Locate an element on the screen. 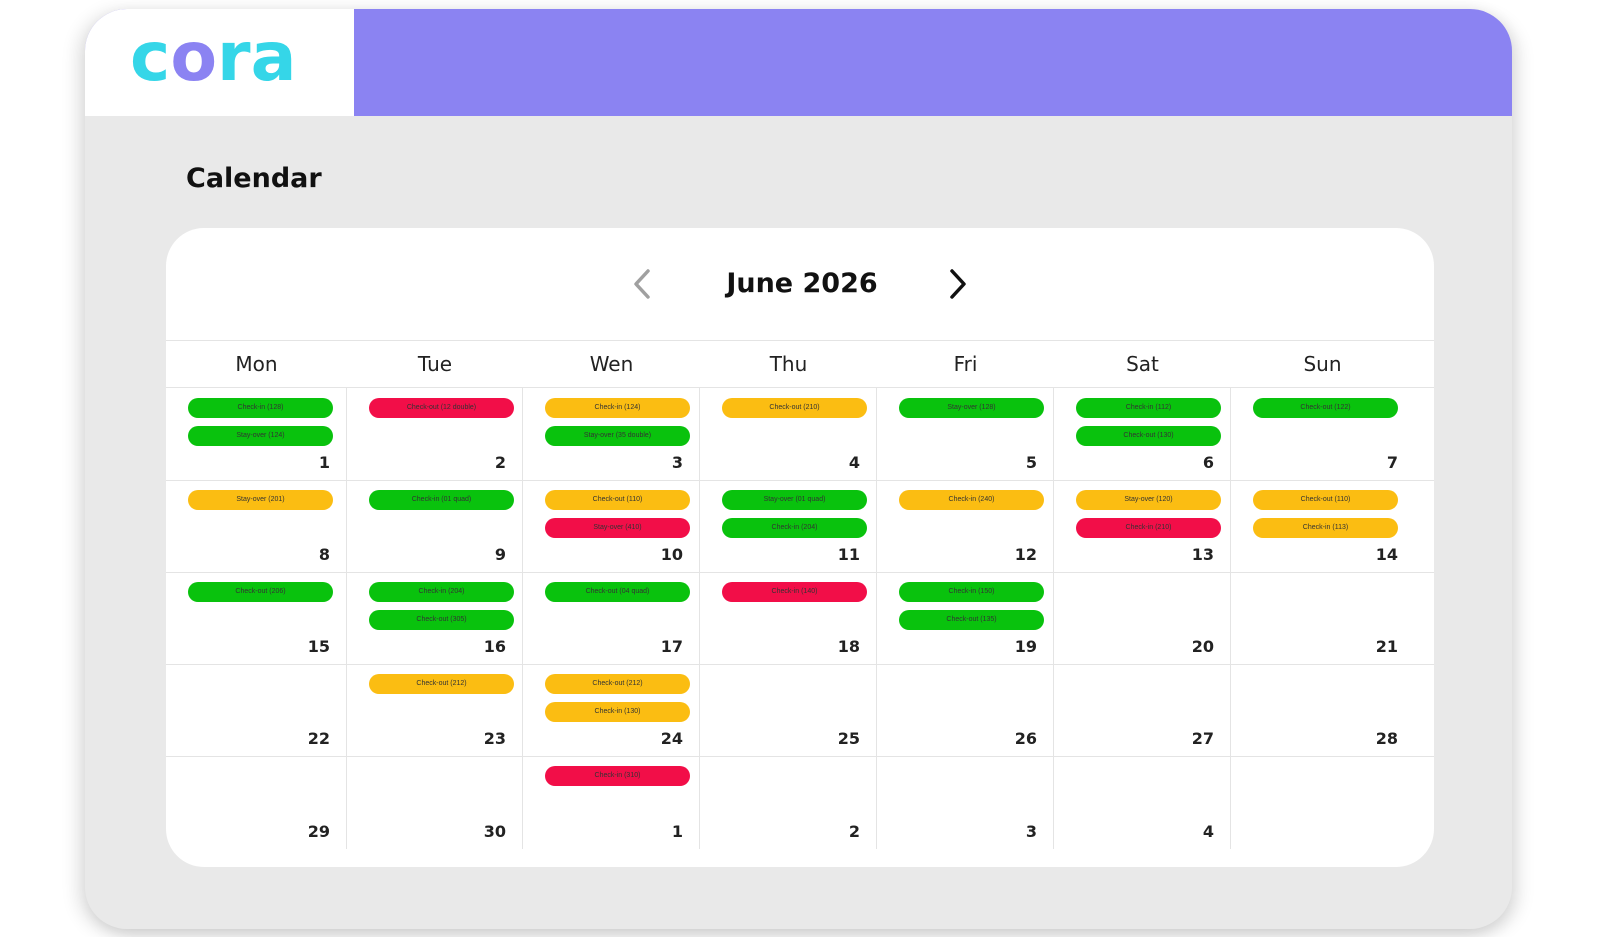  day-cell: Stay-over (201) 8 is located at coordinates (256, 526).